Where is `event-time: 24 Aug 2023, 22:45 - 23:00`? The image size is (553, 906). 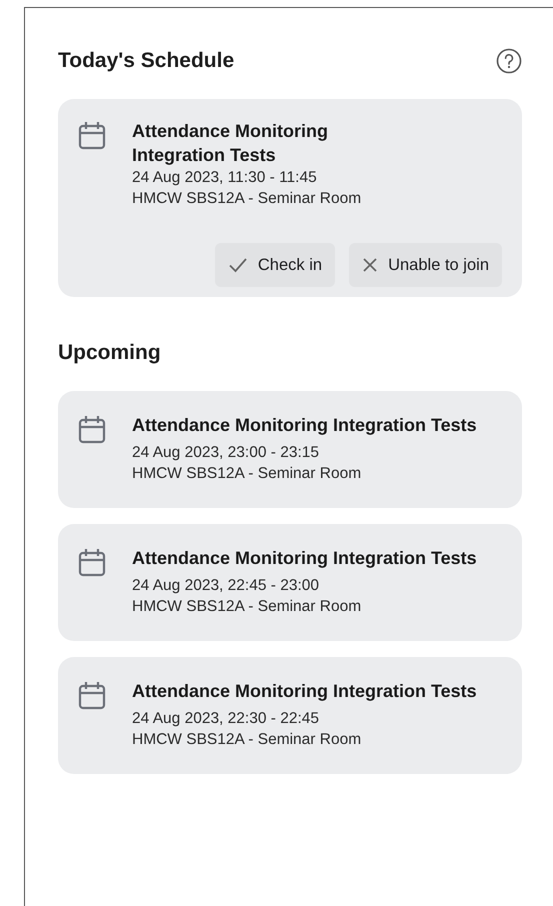 event-time: 24 Aug 2023, 22:45 - 23:00 is located at coordinates (226, 586).